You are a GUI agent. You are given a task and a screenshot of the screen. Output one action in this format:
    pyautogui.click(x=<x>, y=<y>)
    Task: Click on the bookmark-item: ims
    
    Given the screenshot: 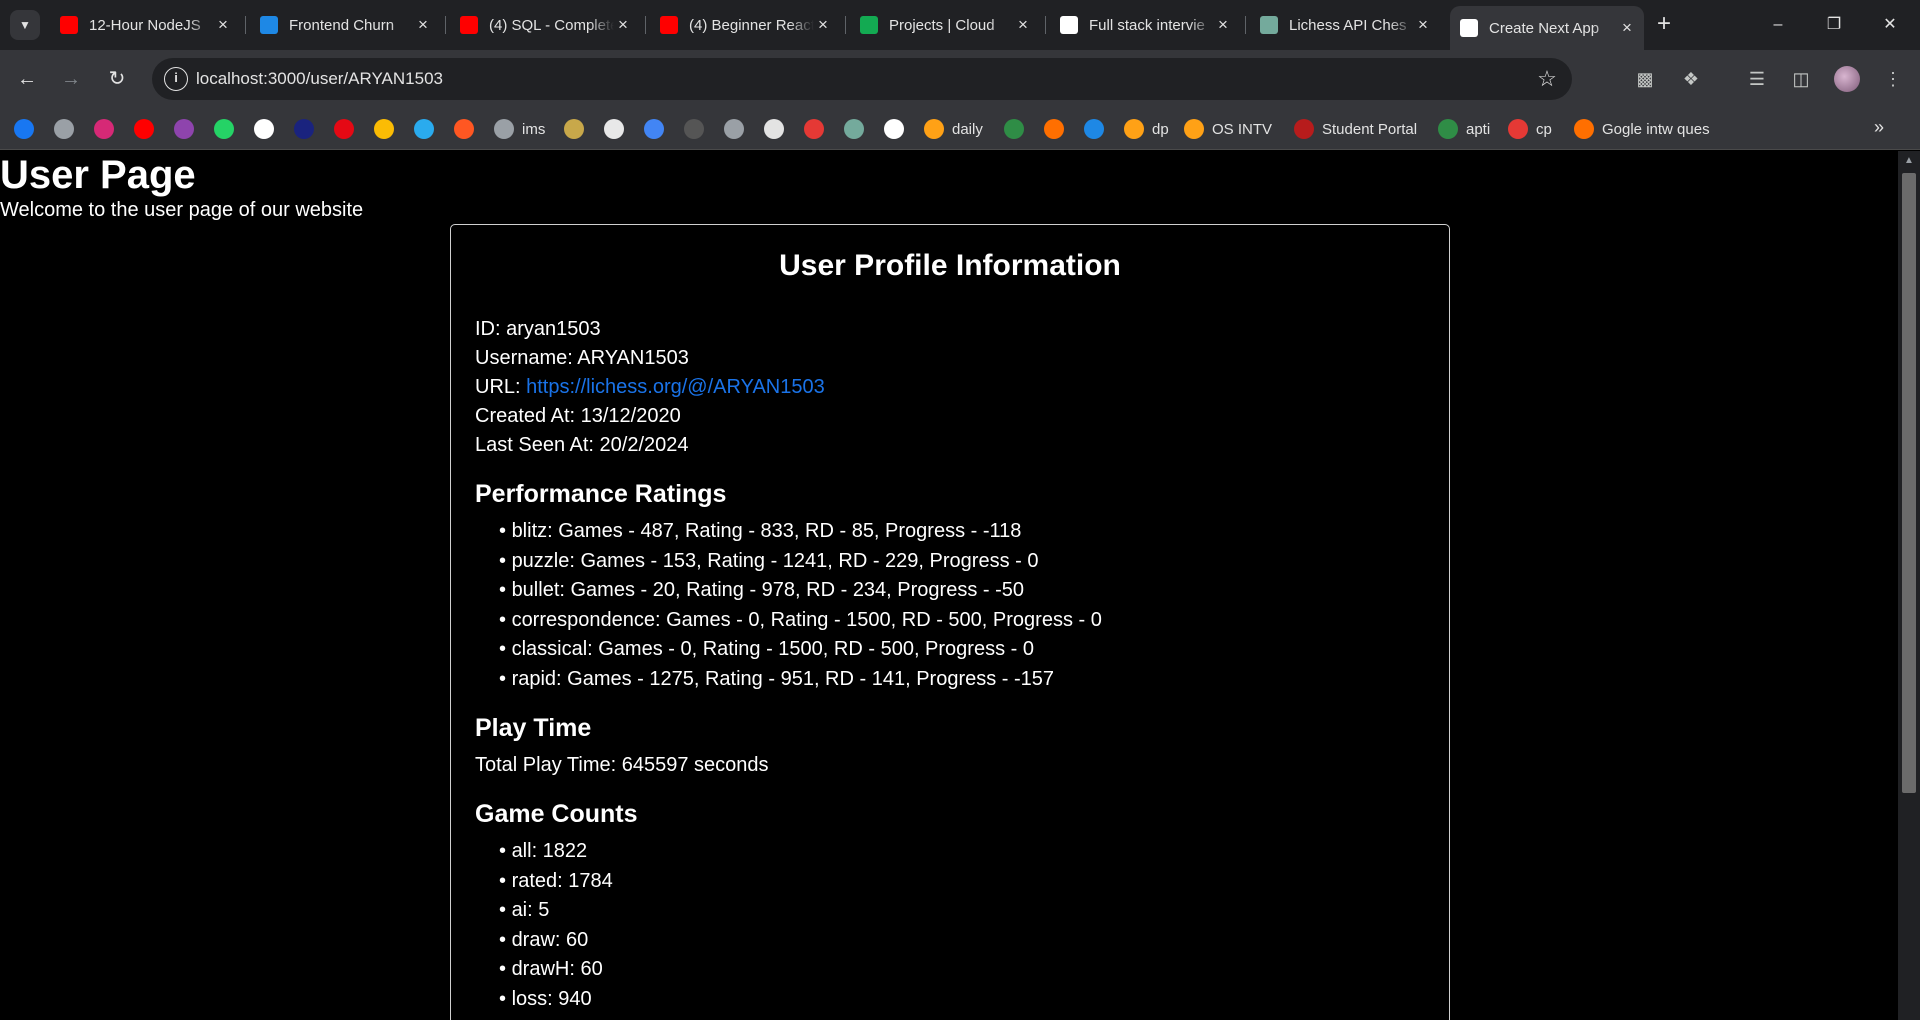 What is the action you would take?
    pyautogui.click(x=519, y=129)
    